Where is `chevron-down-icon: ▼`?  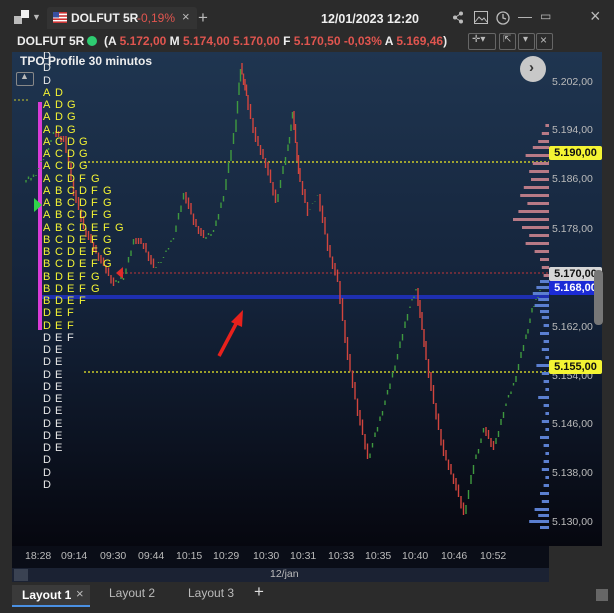 chevron-down-icon: ▼ is located at coordinates (36, 17).